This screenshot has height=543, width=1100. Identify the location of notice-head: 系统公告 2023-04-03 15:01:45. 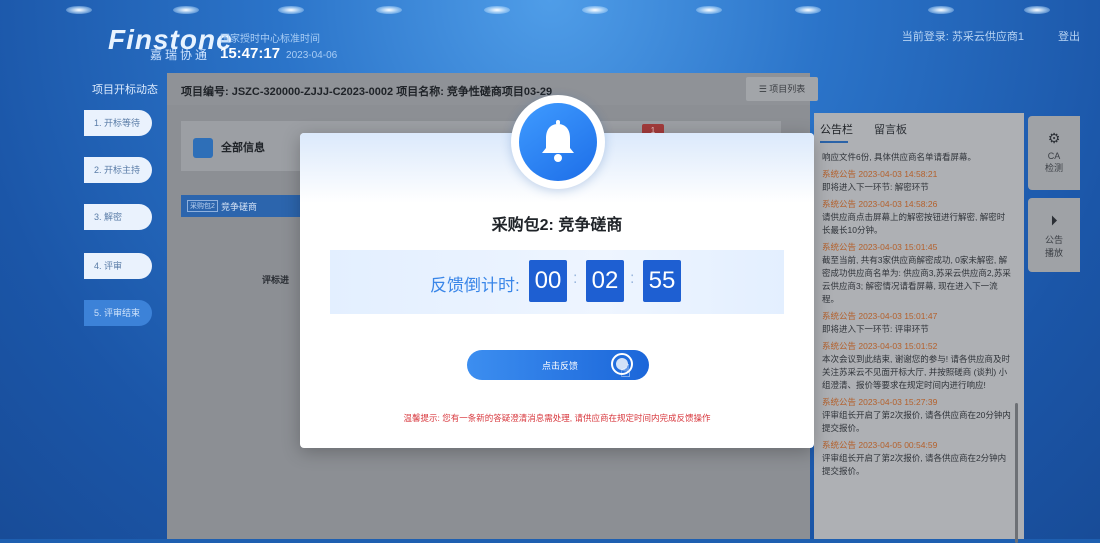
(880, 247).